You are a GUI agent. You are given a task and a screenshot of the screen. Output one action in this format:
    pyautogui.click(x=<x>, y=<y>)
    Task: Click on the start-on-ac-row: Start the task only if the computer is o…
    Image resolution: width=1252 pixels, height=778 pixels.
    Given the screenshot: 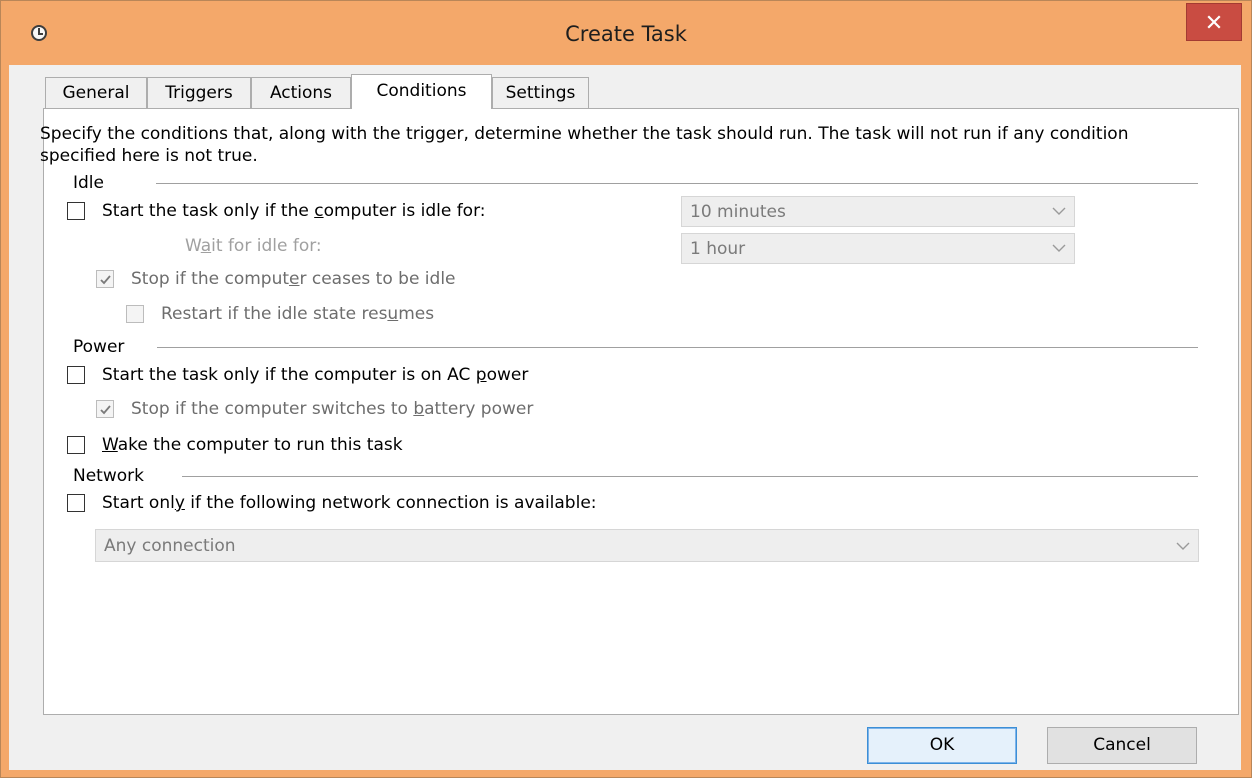 What is the action you would take?
    pyautogui.click(x=297, y=375)
    